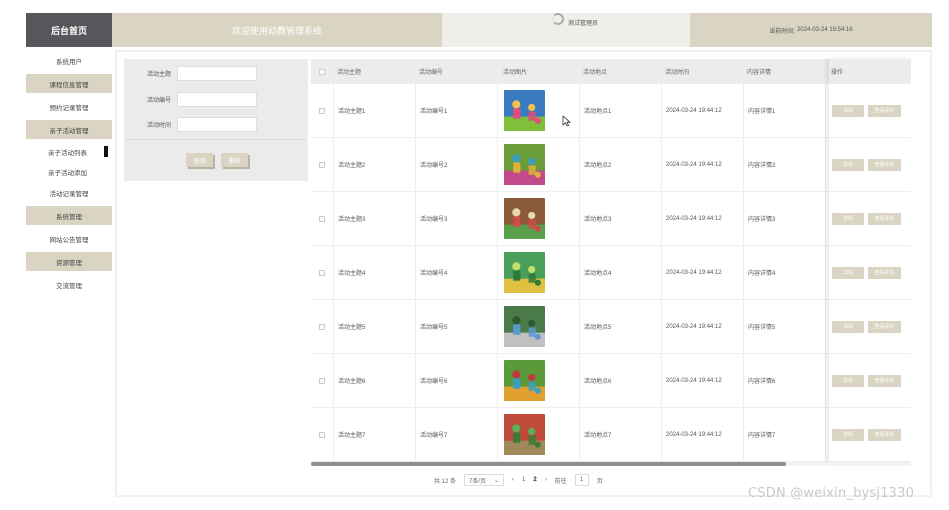  Describe the element at coordinates (560, 481) in the screenshot. I see `goto-label: 前往` at that location.